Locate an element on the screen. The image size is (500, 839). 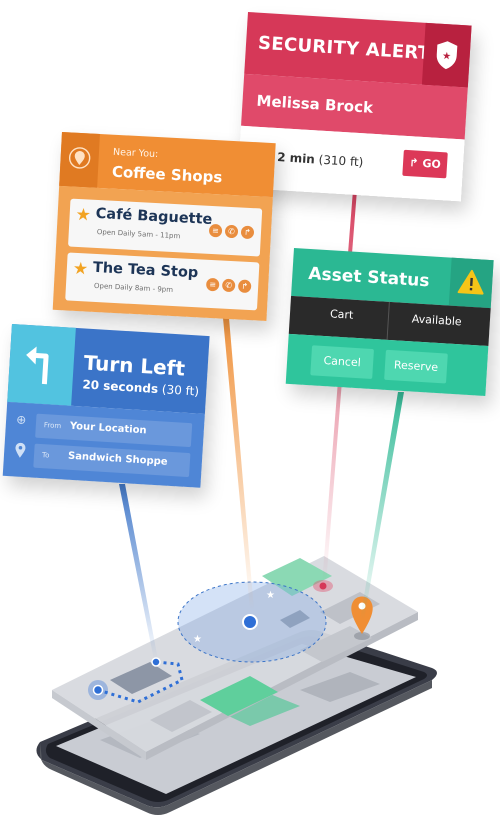
turn-beam is located at coordinates (138, 572).